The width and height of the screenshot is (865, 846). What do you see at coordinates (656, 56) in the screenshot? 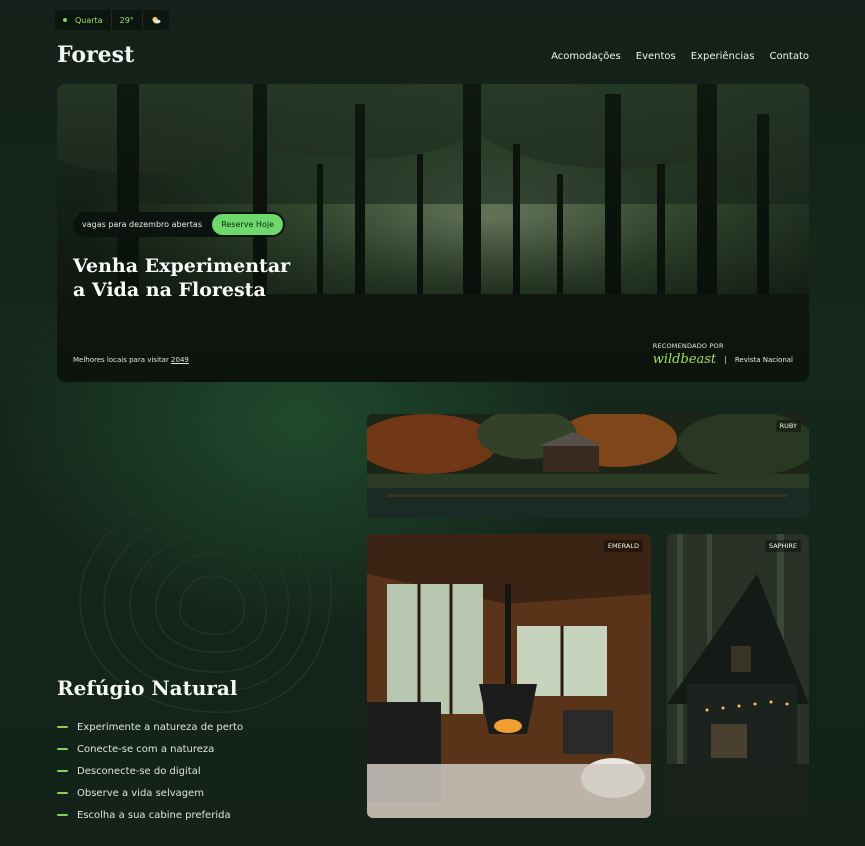
I see `nav-eventos: Eventos` at bounding box center [656, 56].